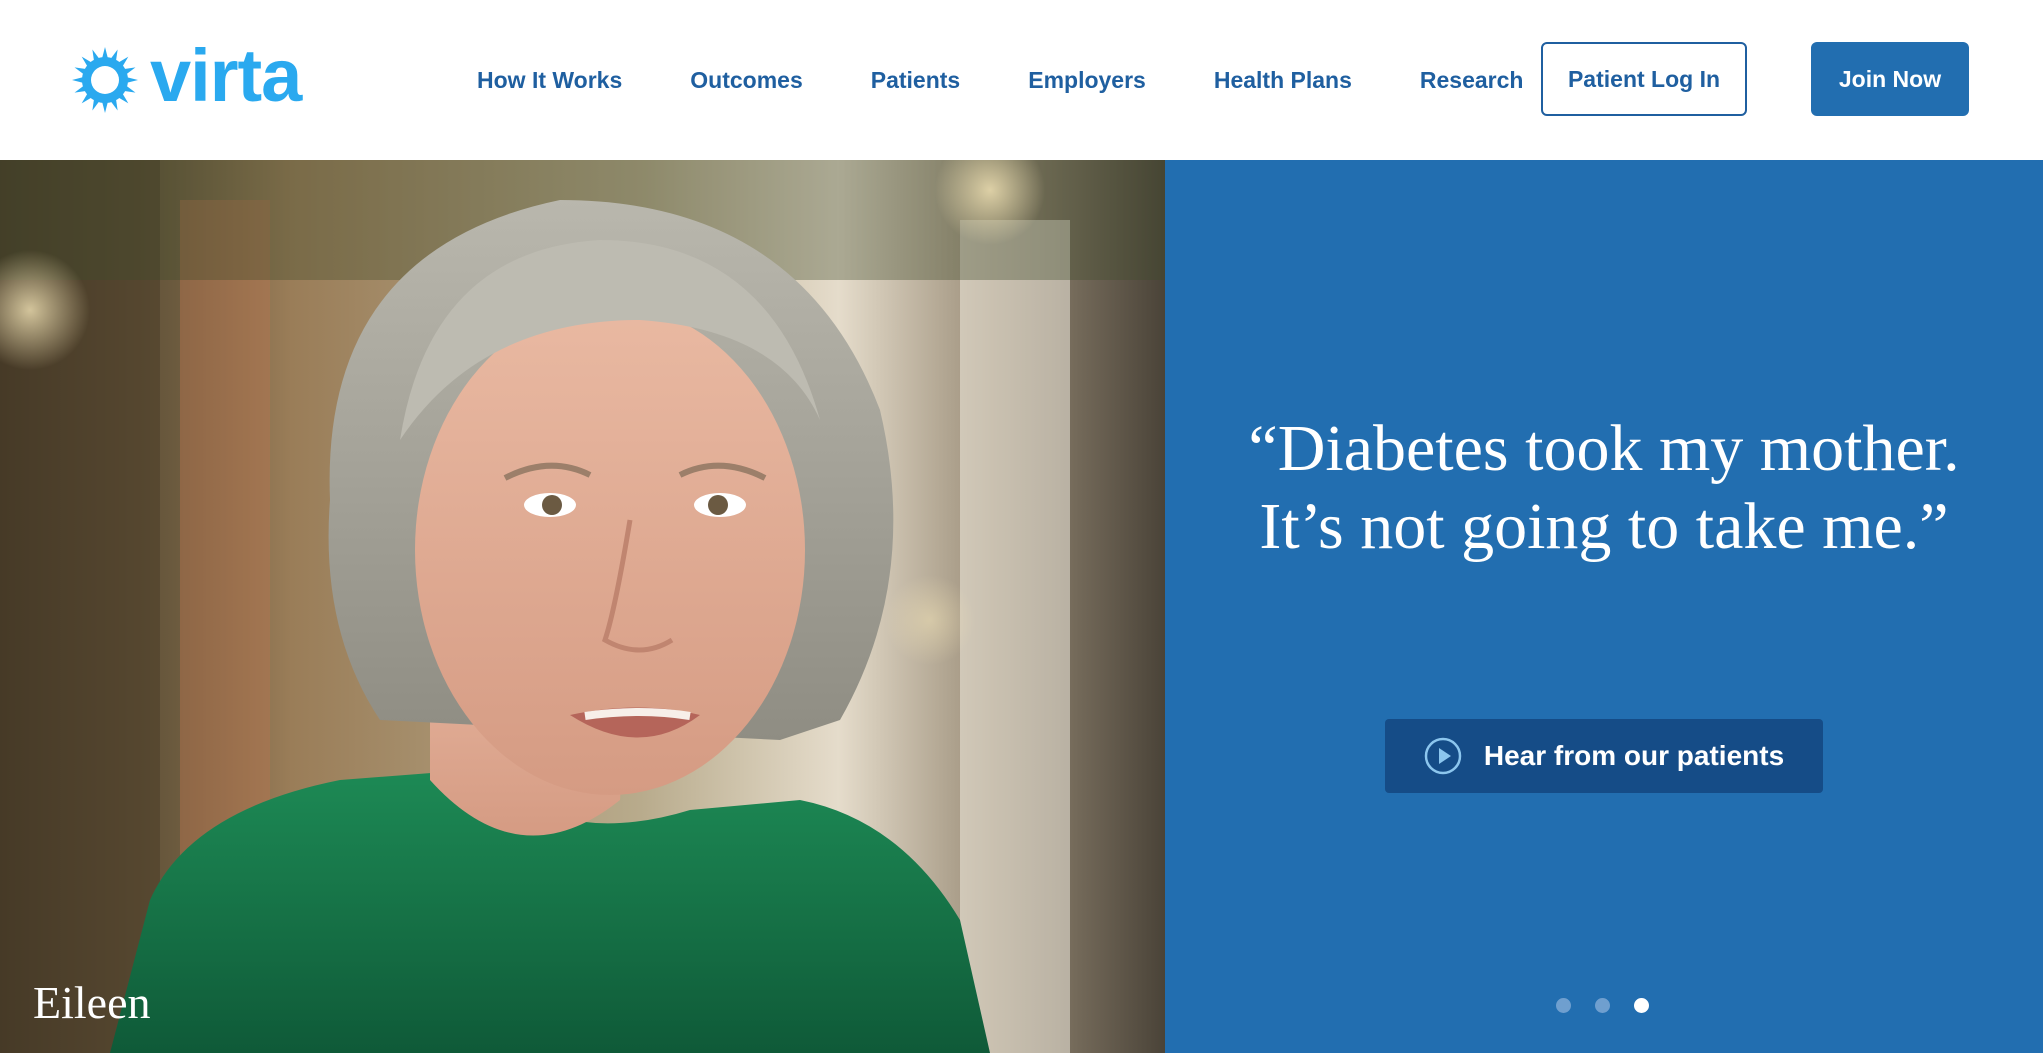  Describe the element at coordinates (1087, 80) in the screenshot. I see `nav-item-employers: Employers` at that location.